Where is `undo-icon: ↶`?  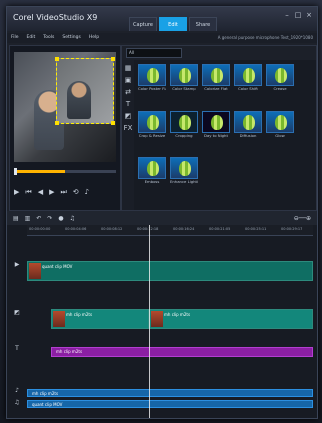 undo-icon: ↶ is located at coordinates (38, 218).